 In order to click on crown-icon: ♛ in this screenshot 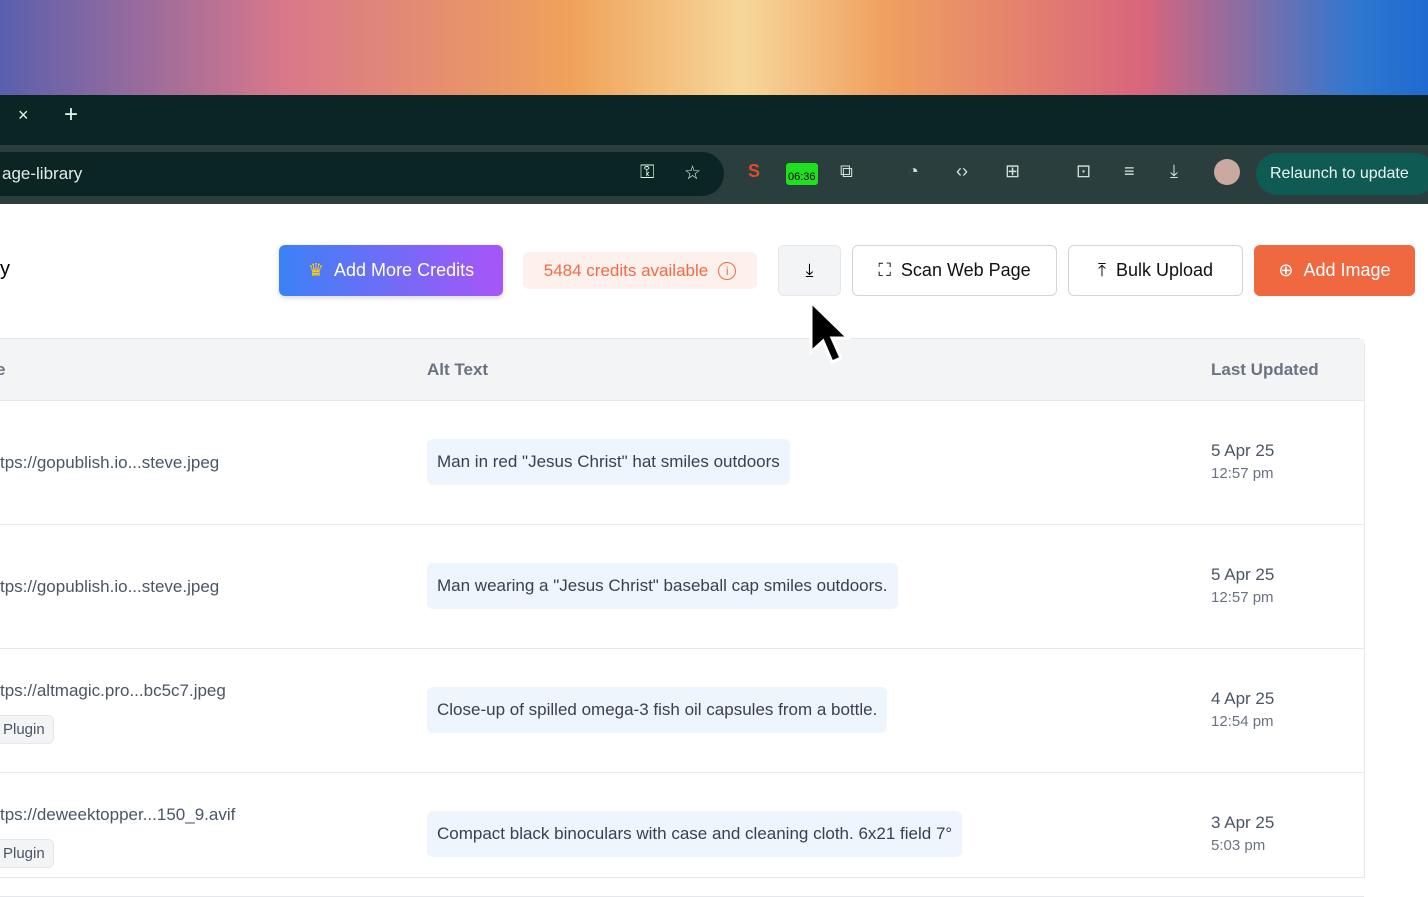, I will do `click(316, 270)`.